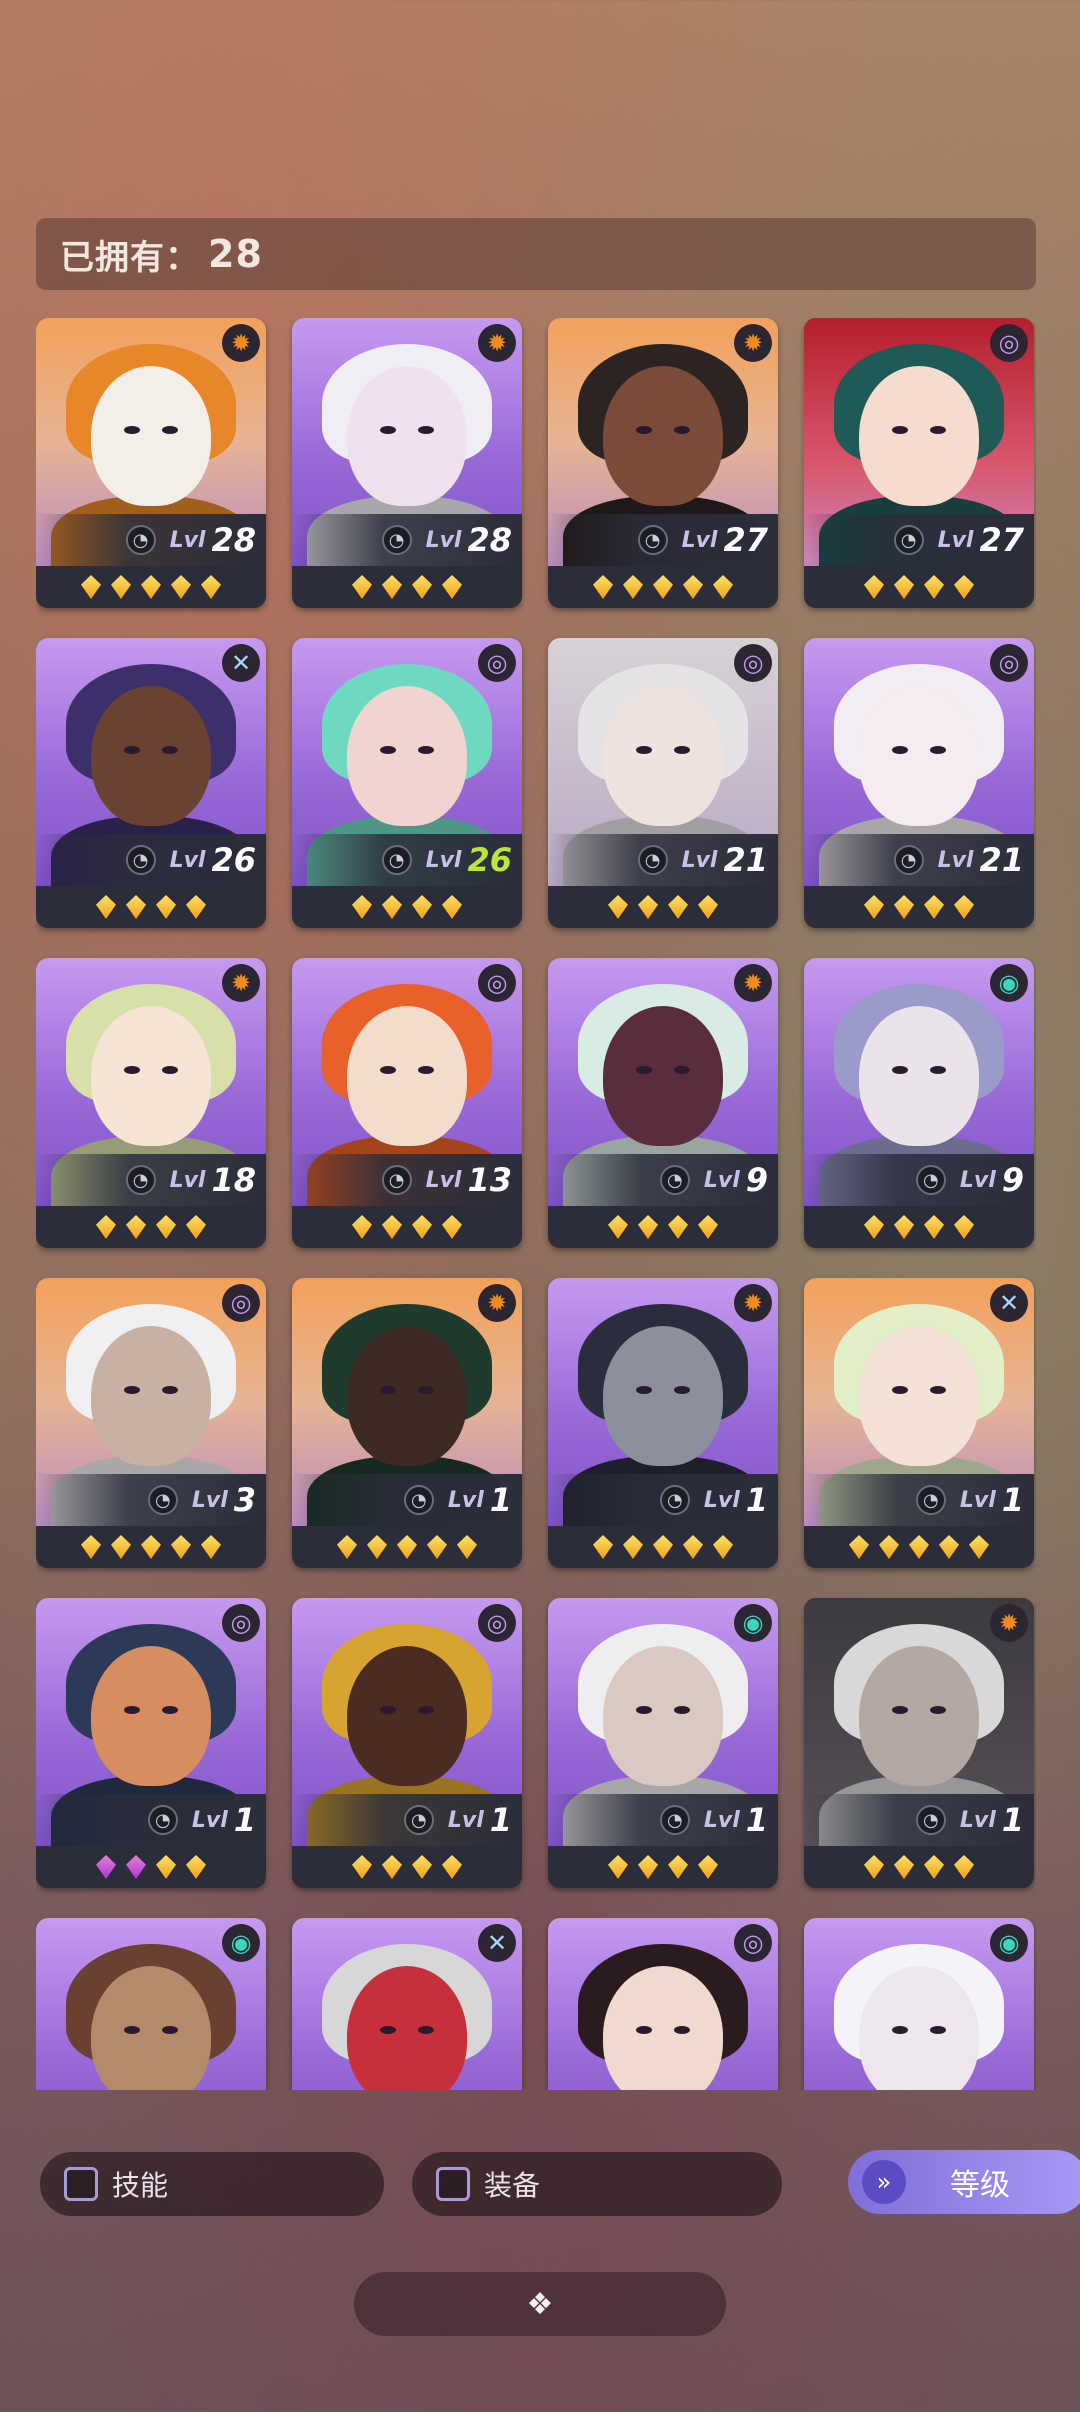 The height and width of the screenshot is (2412, 1080). Describe the element at coordinates (140, 2185) in the screenshot. I see `skill-filter-label: 技能` at that location.